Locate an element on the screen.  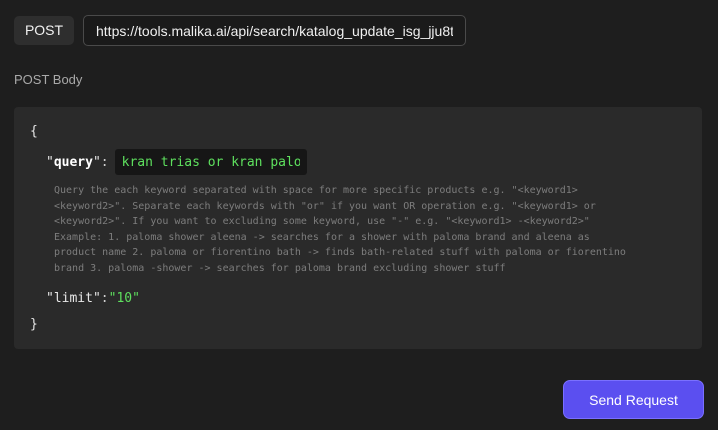
query-input is located at coordinates (210, 162).